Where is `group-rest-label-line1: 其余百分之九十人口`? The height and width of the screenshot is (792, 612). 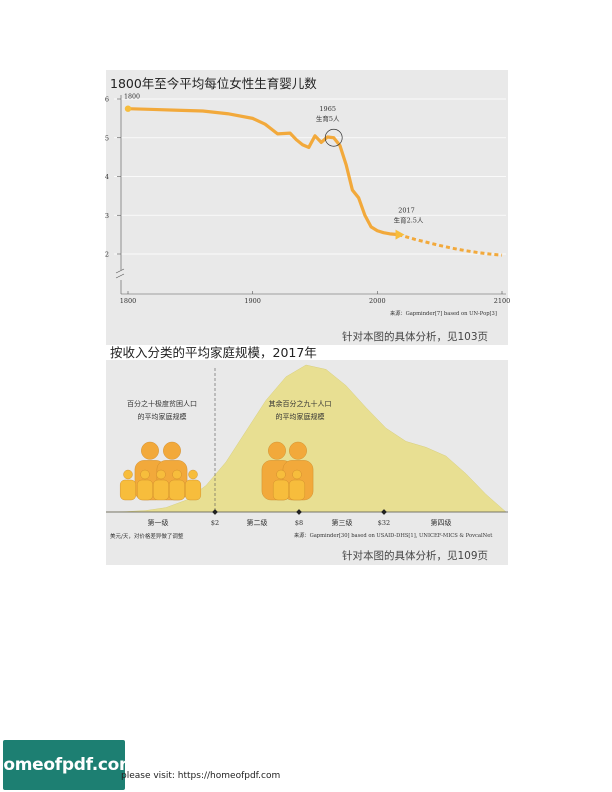 group-rest-label-line1: 其余百分之九十人口 is located at coordinates (300, 403).